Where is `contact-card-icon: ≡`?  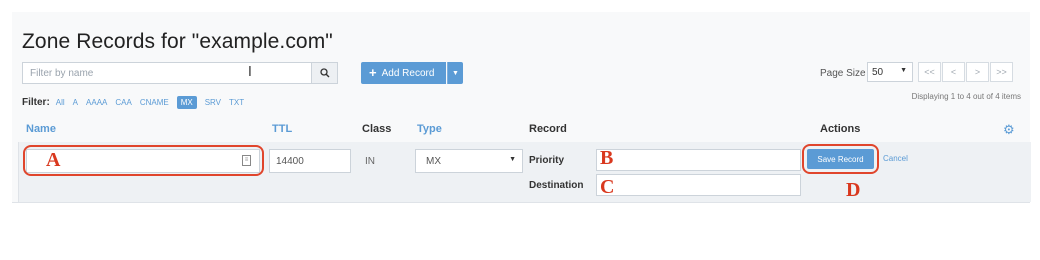 contact-card-icon: ≡ is located at coordinates (246, 160).